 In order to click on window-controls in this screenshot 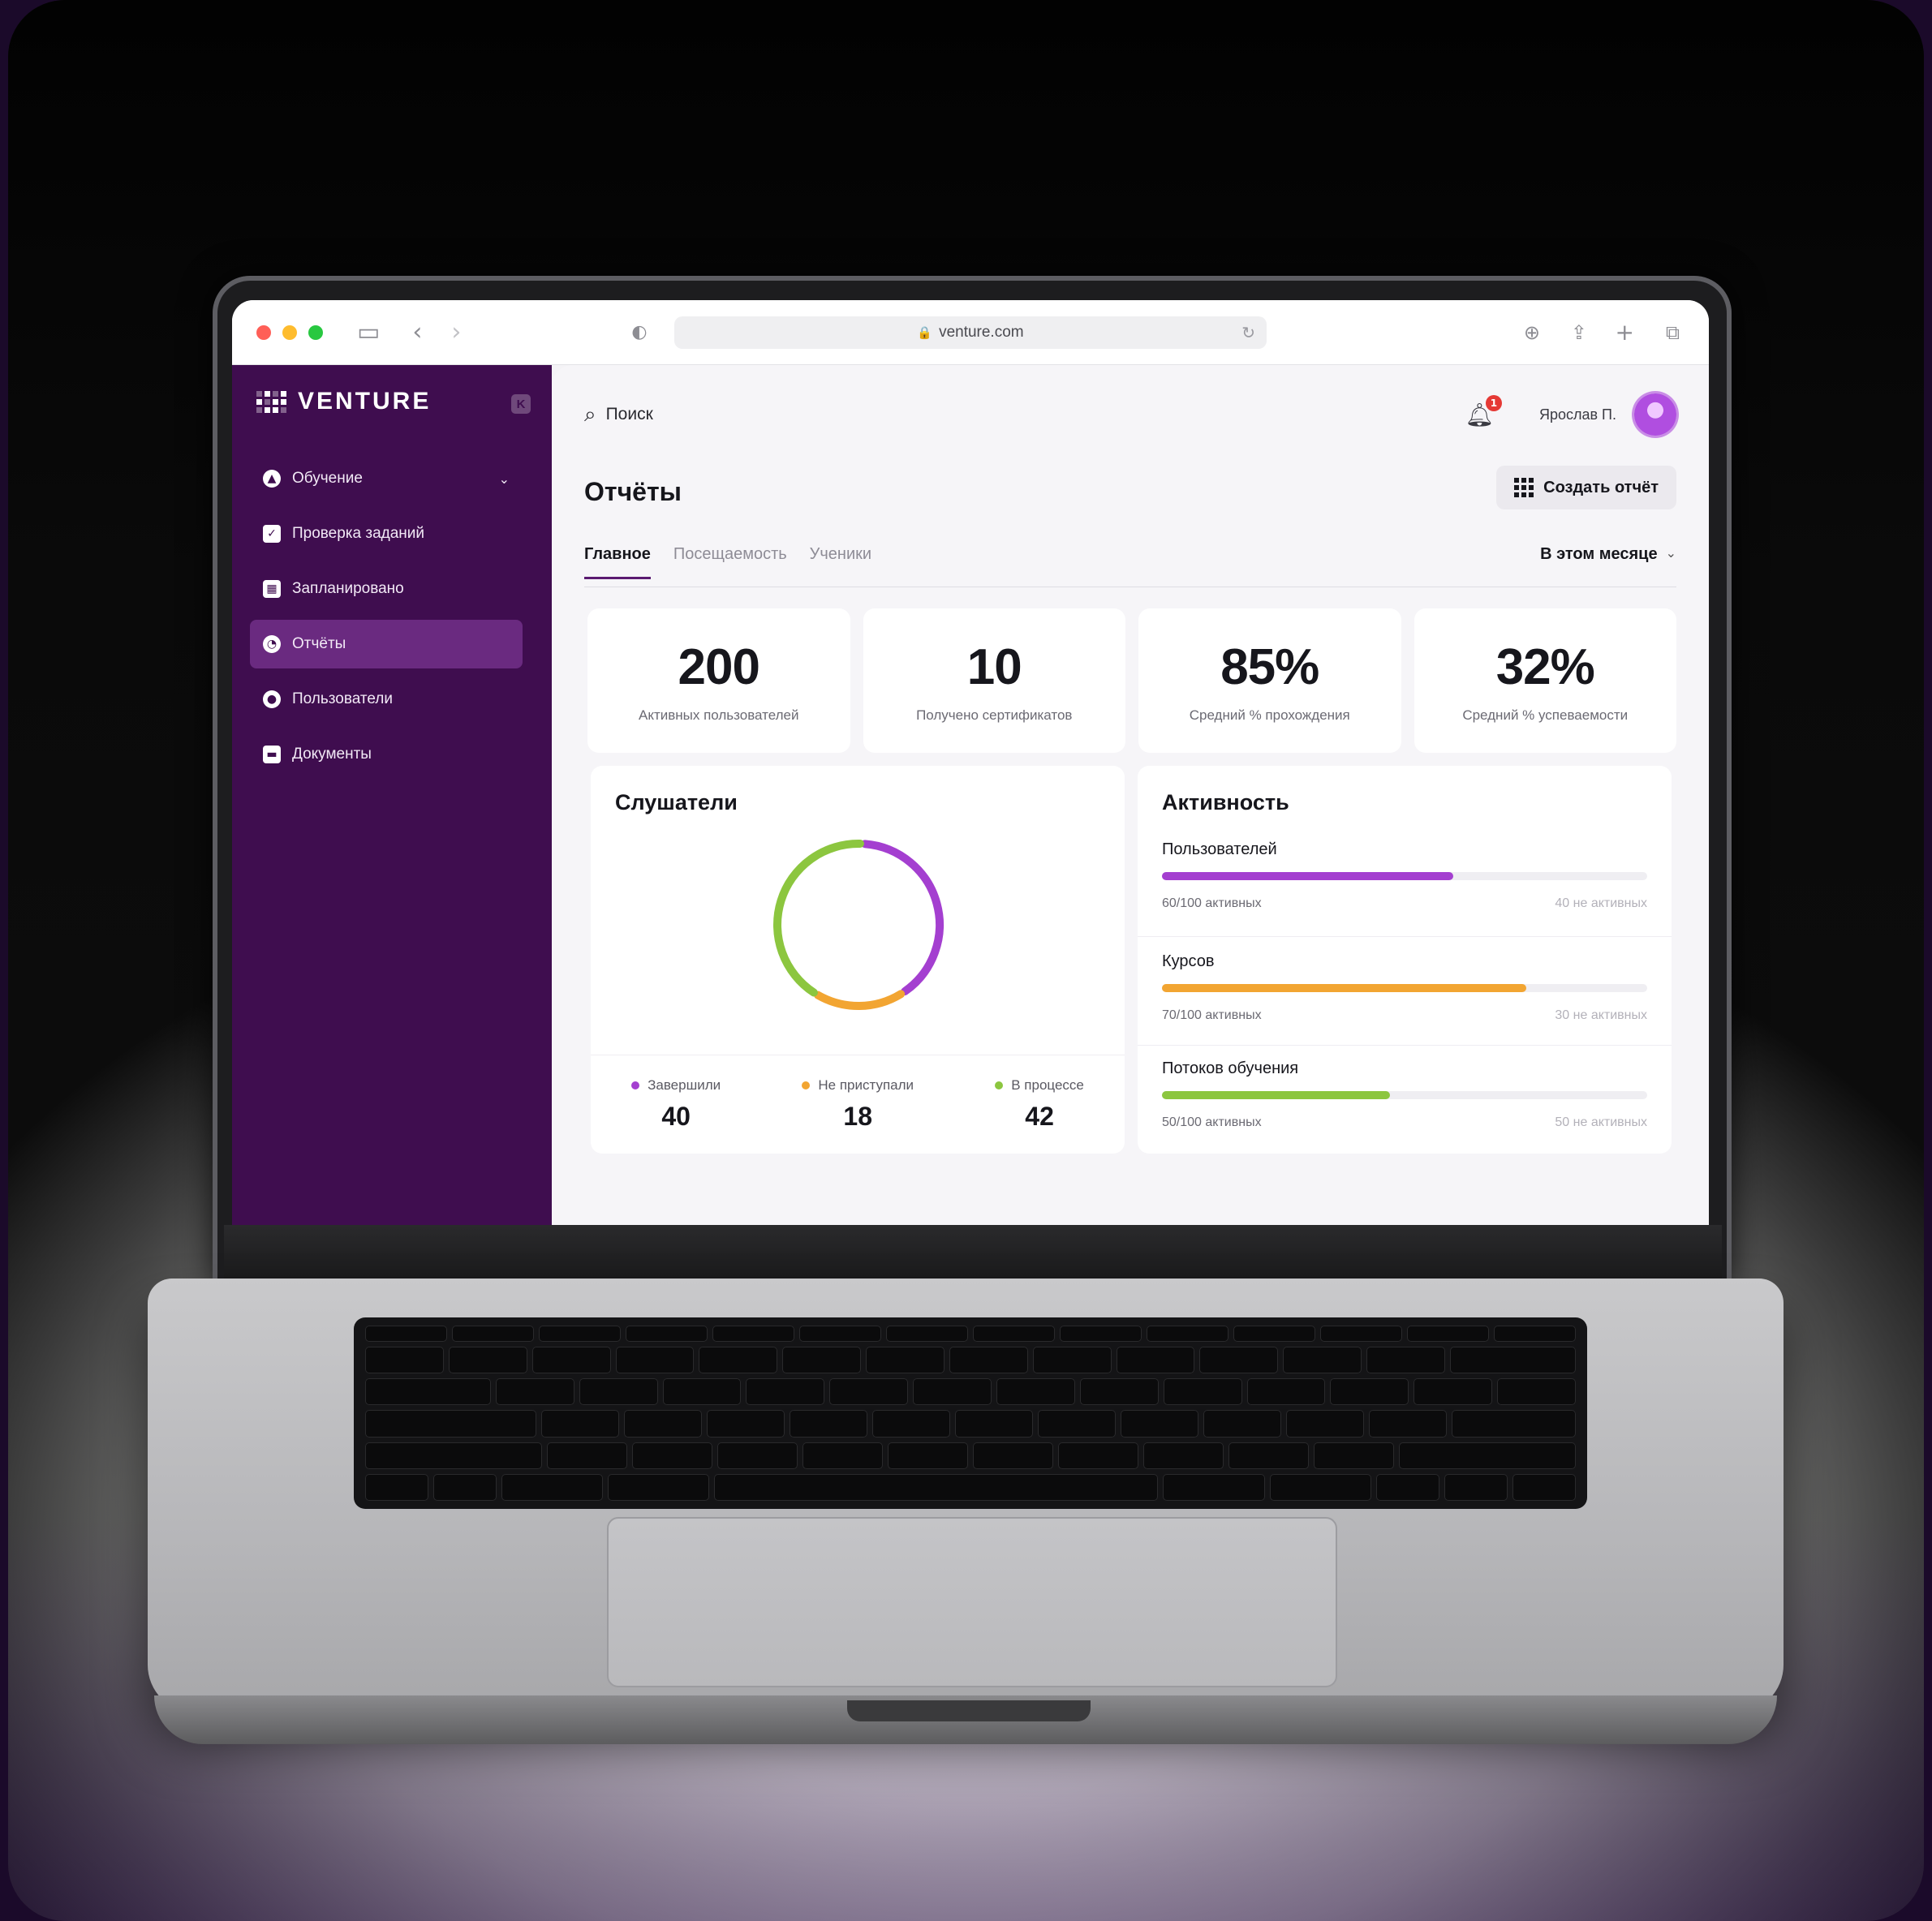, I will do `click(289, 332)`.